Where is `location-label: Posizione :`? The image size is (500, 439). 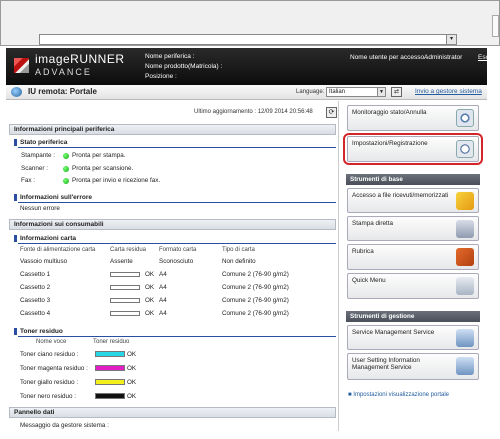 location-label: Posizione : is located at coordinates (161, 76).